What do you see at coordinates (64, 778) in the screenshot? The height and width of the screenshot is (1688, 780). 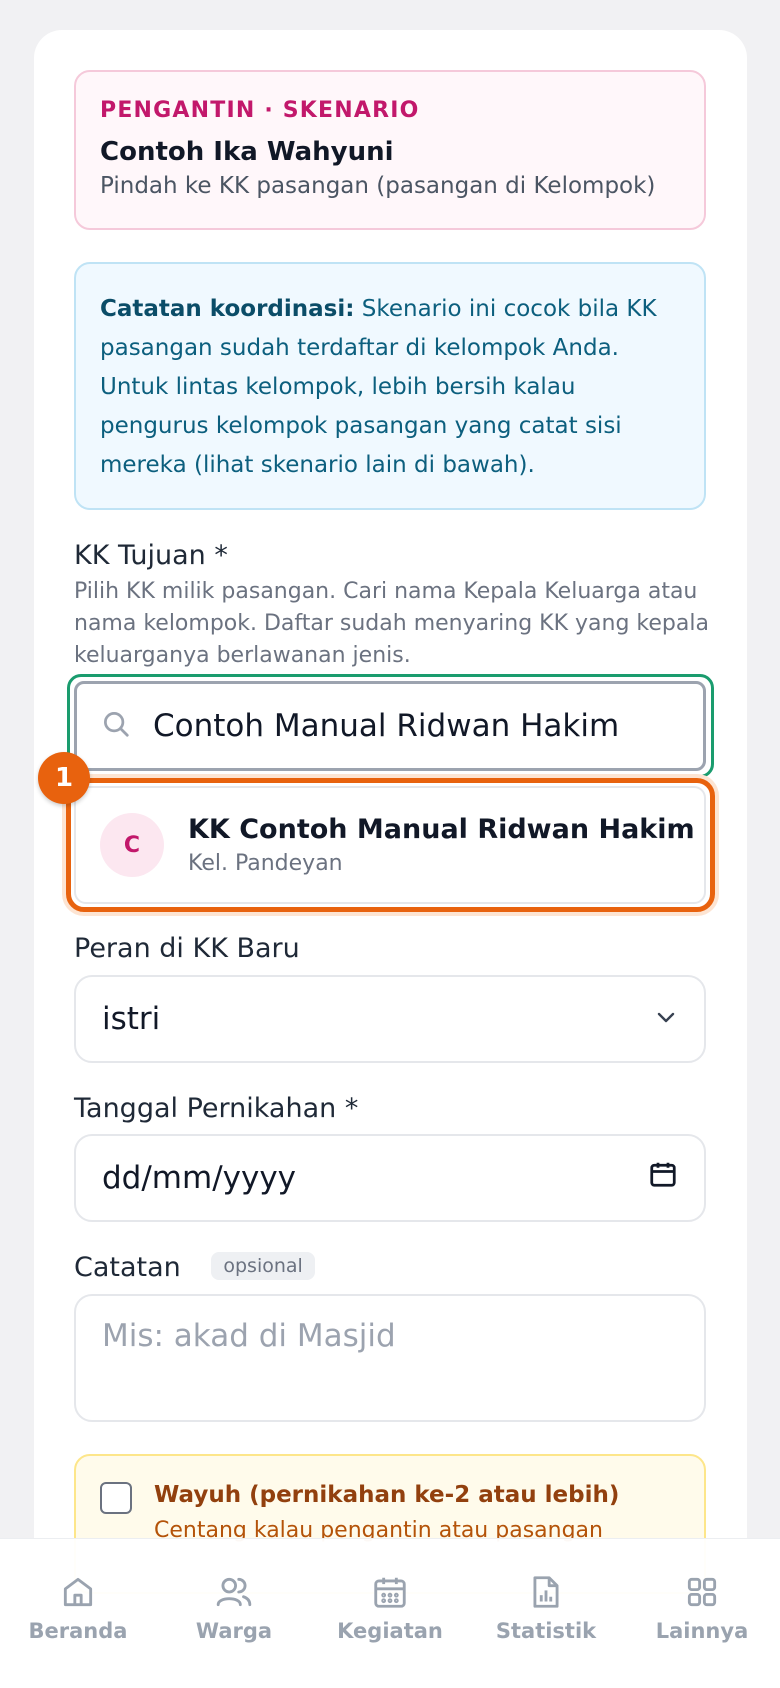 I see `step-badge: 1` at bounding box center [64, 778].